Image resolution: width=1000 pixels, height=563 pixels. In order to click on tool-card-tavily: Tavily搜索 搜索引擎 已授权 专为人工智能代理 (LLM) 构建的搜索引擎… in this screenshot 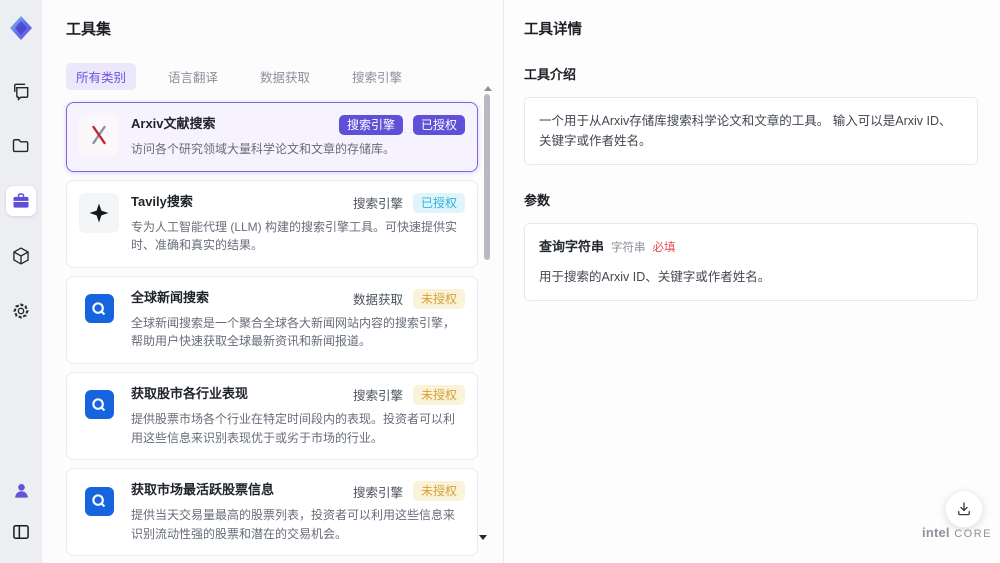, I will do `click(272, 223)`.